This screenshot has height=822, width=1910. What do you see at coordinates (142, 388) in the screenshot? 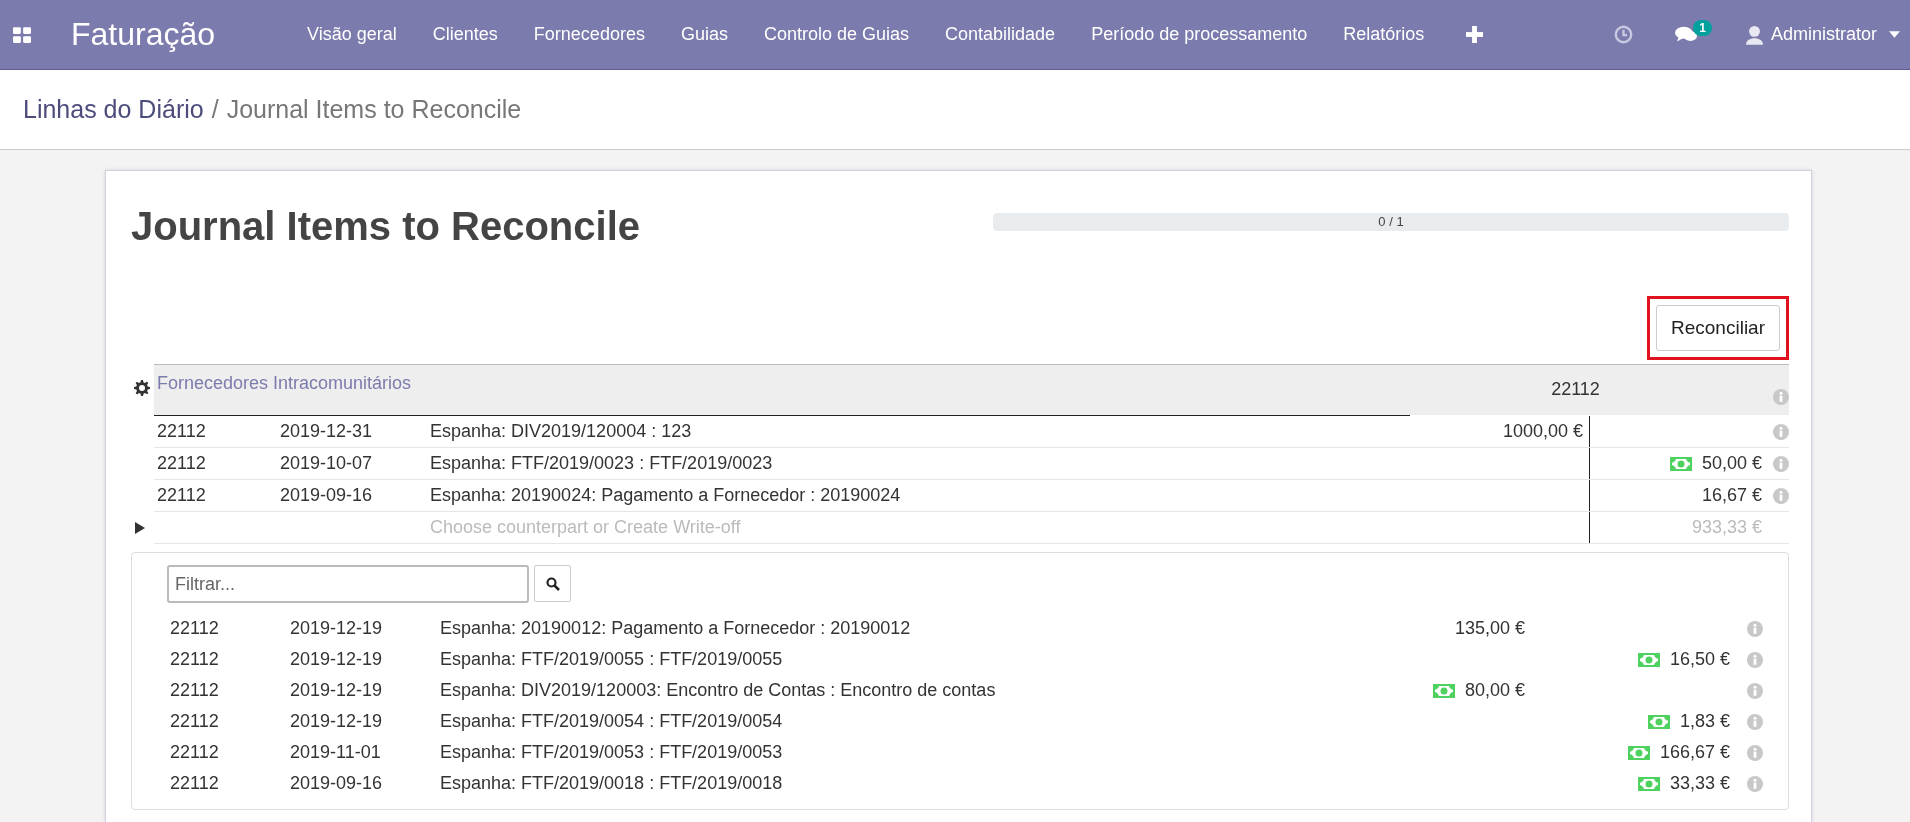
I see `settings-icon` at bounding box center [142, 388].